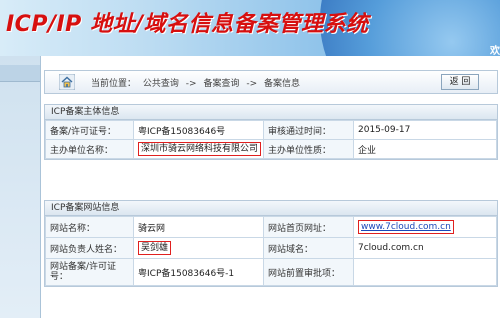  Describe the element at coordinates (67, 82) in the screenshot. I see `home-icon` at that location.